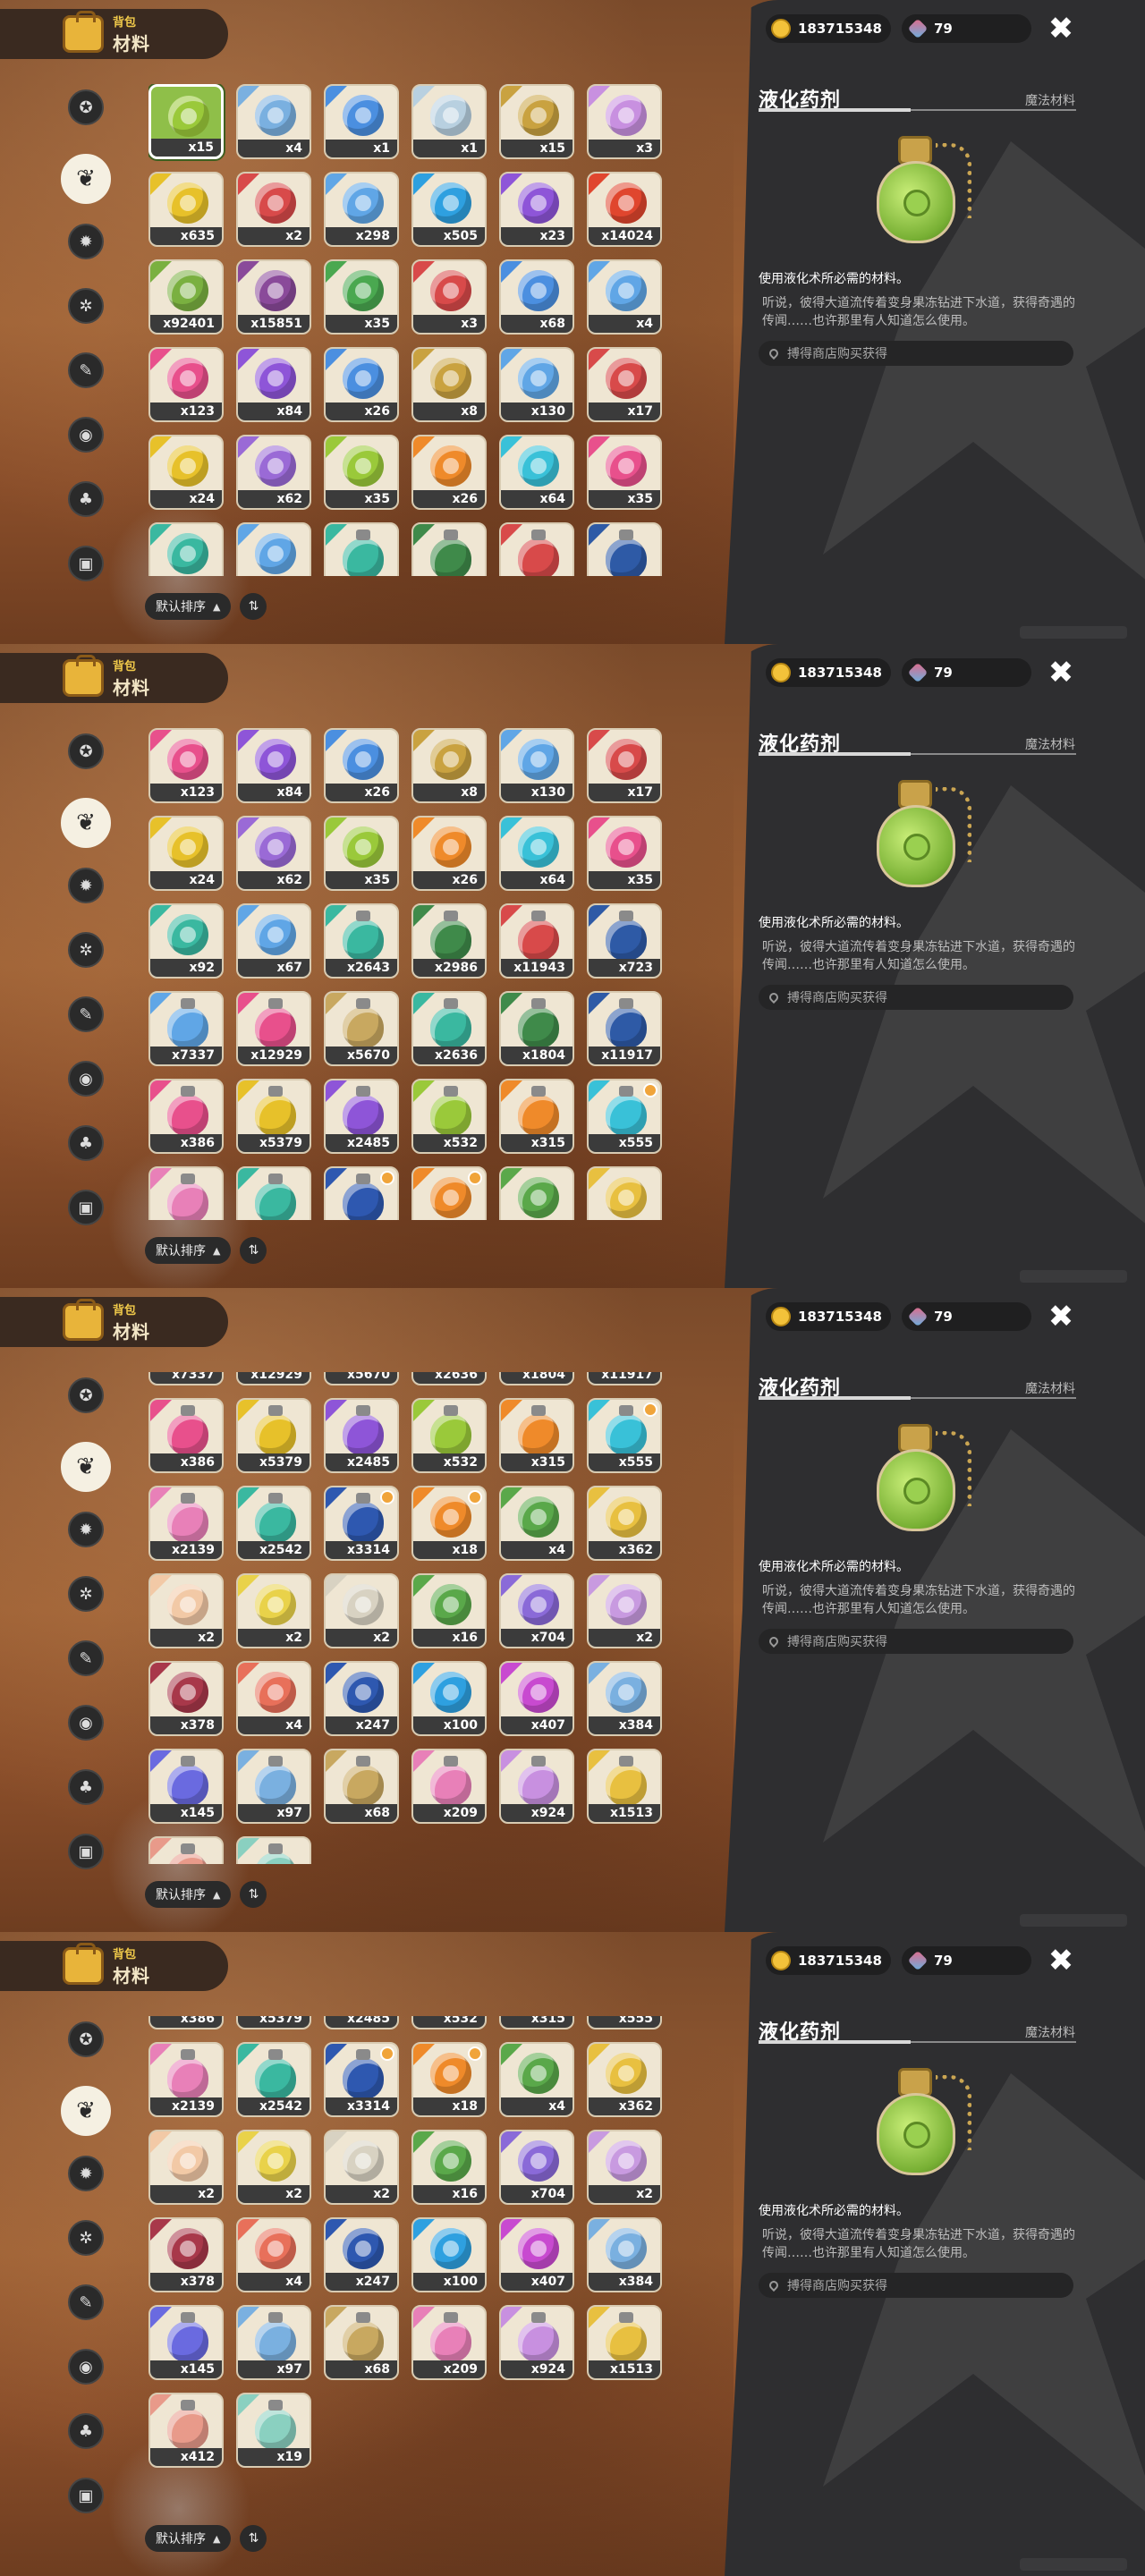  I want to click on item-slot: x145, so click(186, 2343).